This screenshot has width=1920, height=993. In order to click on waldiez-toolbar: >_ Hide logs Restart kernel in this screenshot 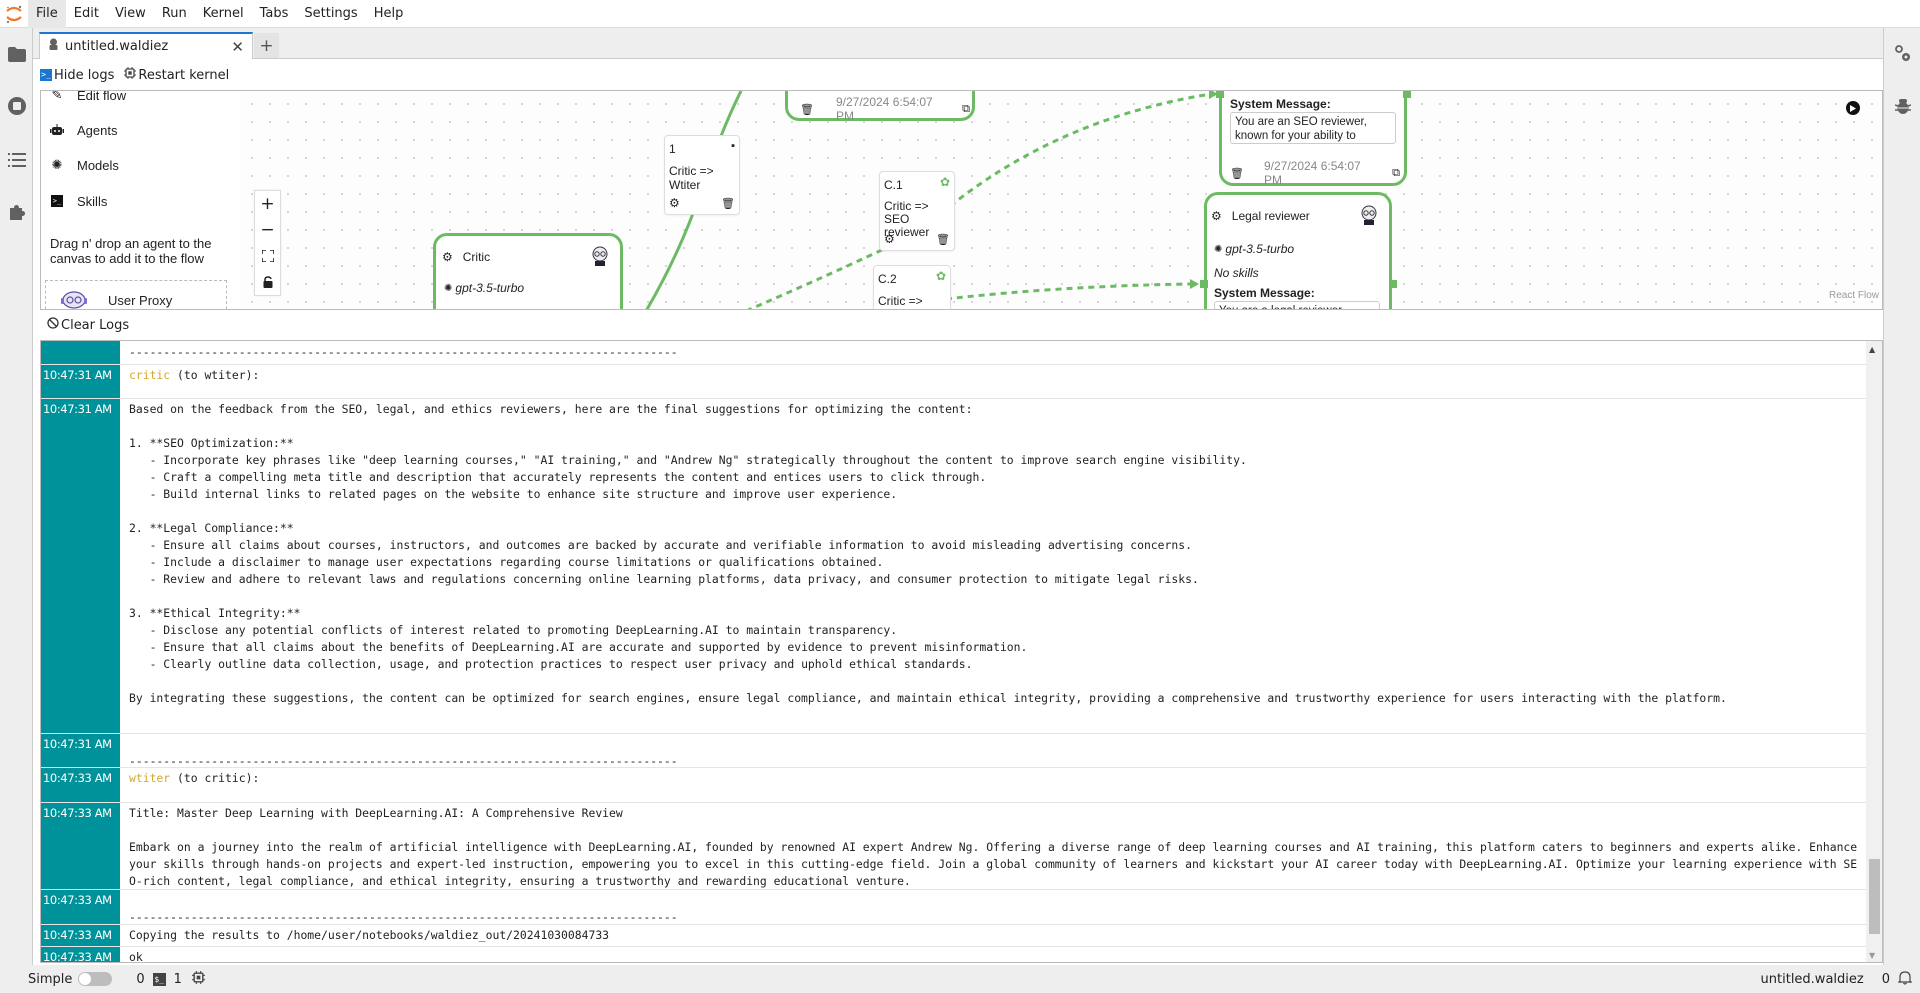, I will do `click(134, 75)`.